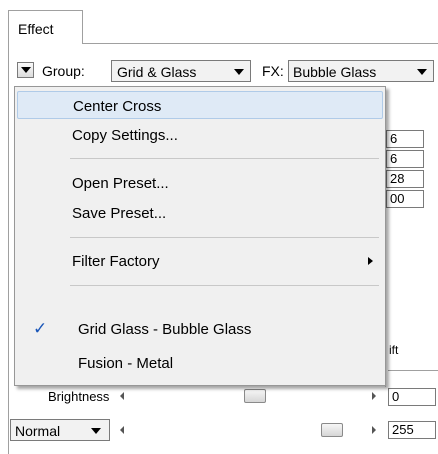 This screenshot has width=438, height=454. I want to click on group-select-value: Grid & Glass, so click(157, 72).